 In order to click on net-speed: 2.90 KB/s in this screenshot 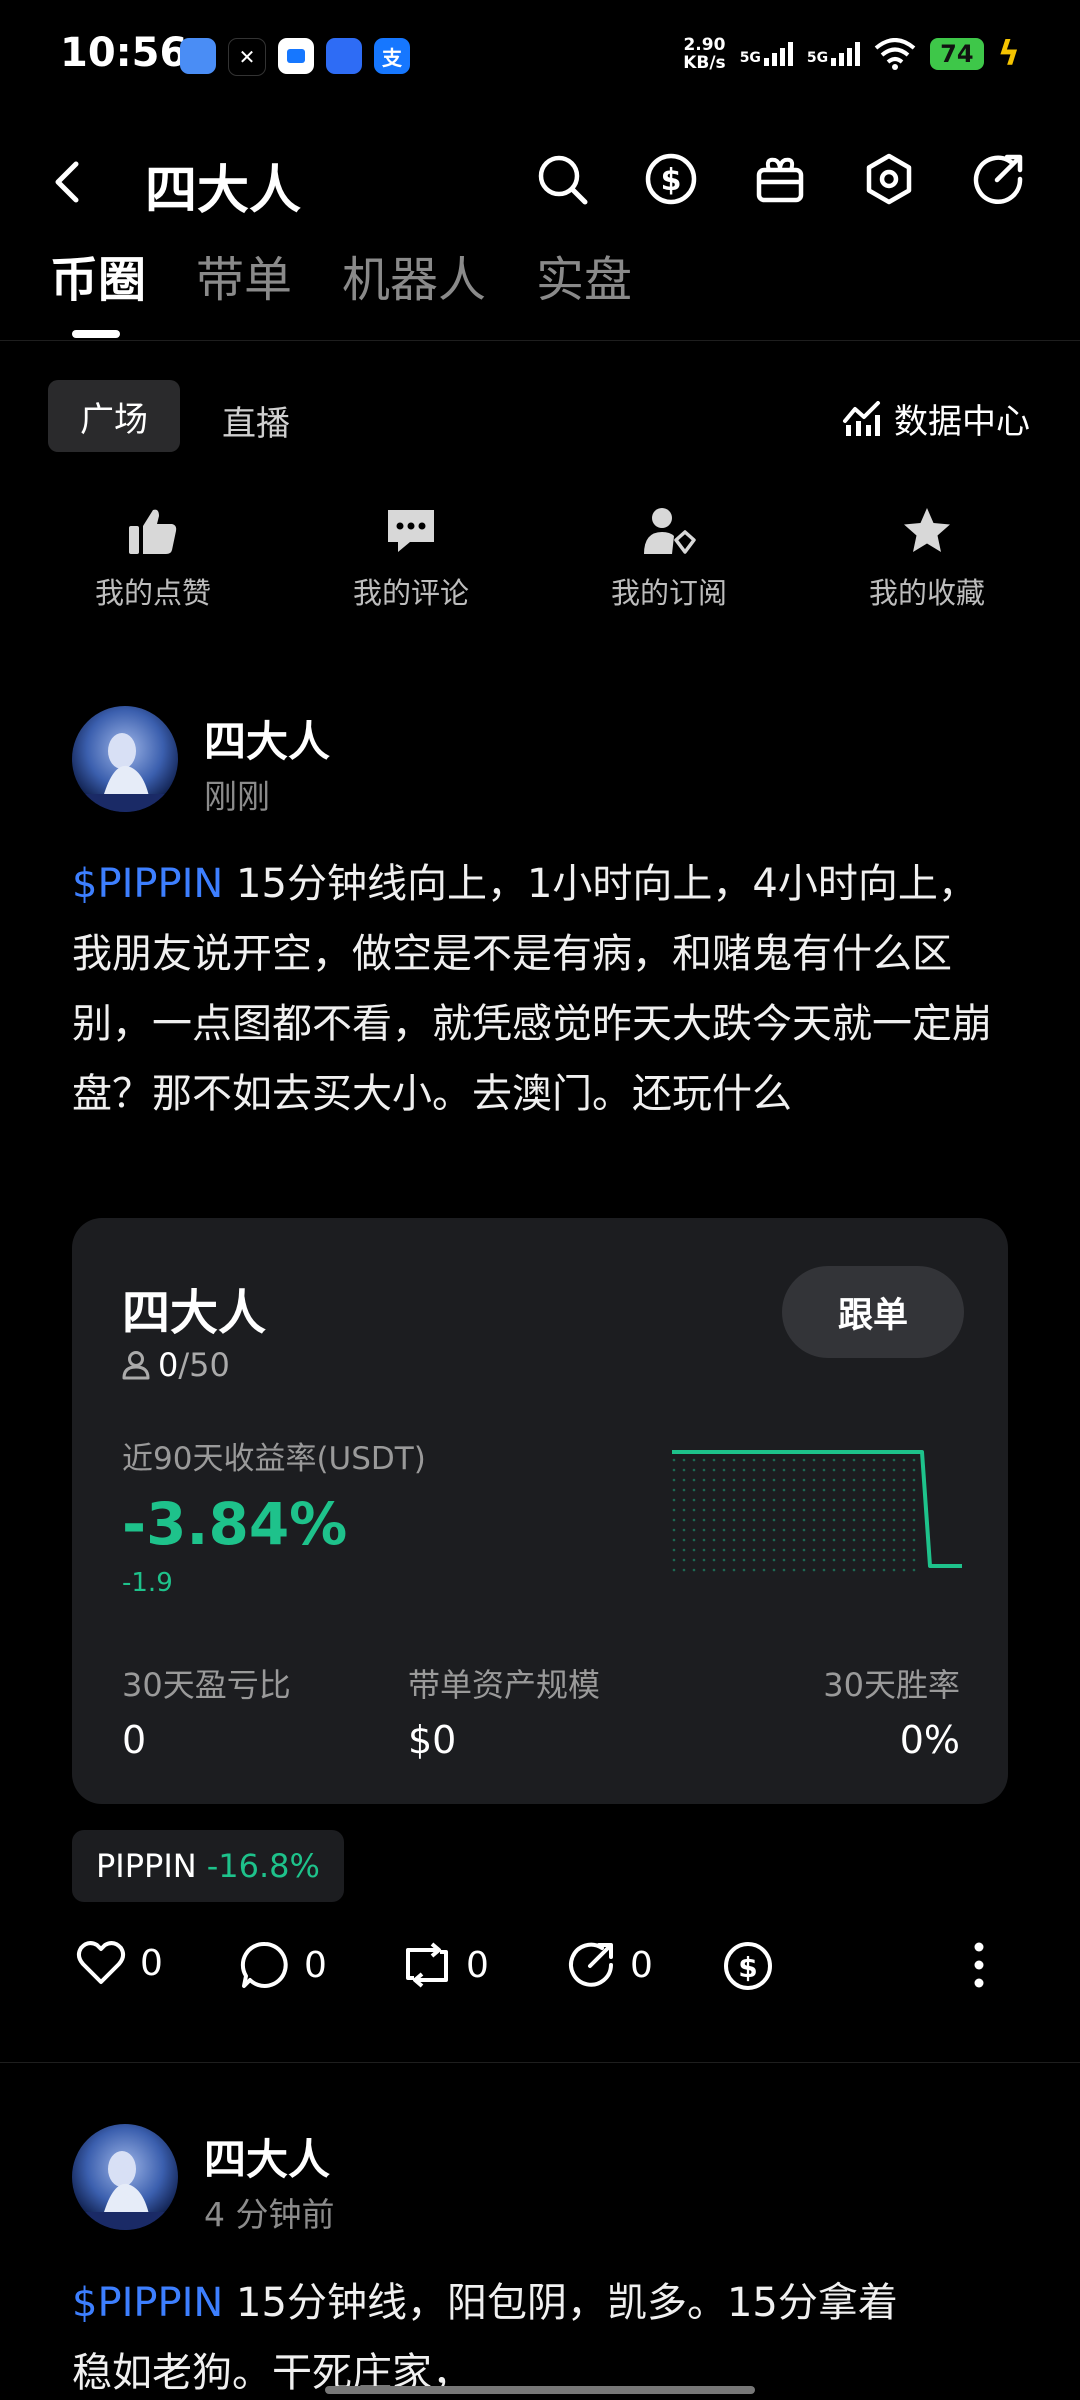, I will do `click(704, 54)`.